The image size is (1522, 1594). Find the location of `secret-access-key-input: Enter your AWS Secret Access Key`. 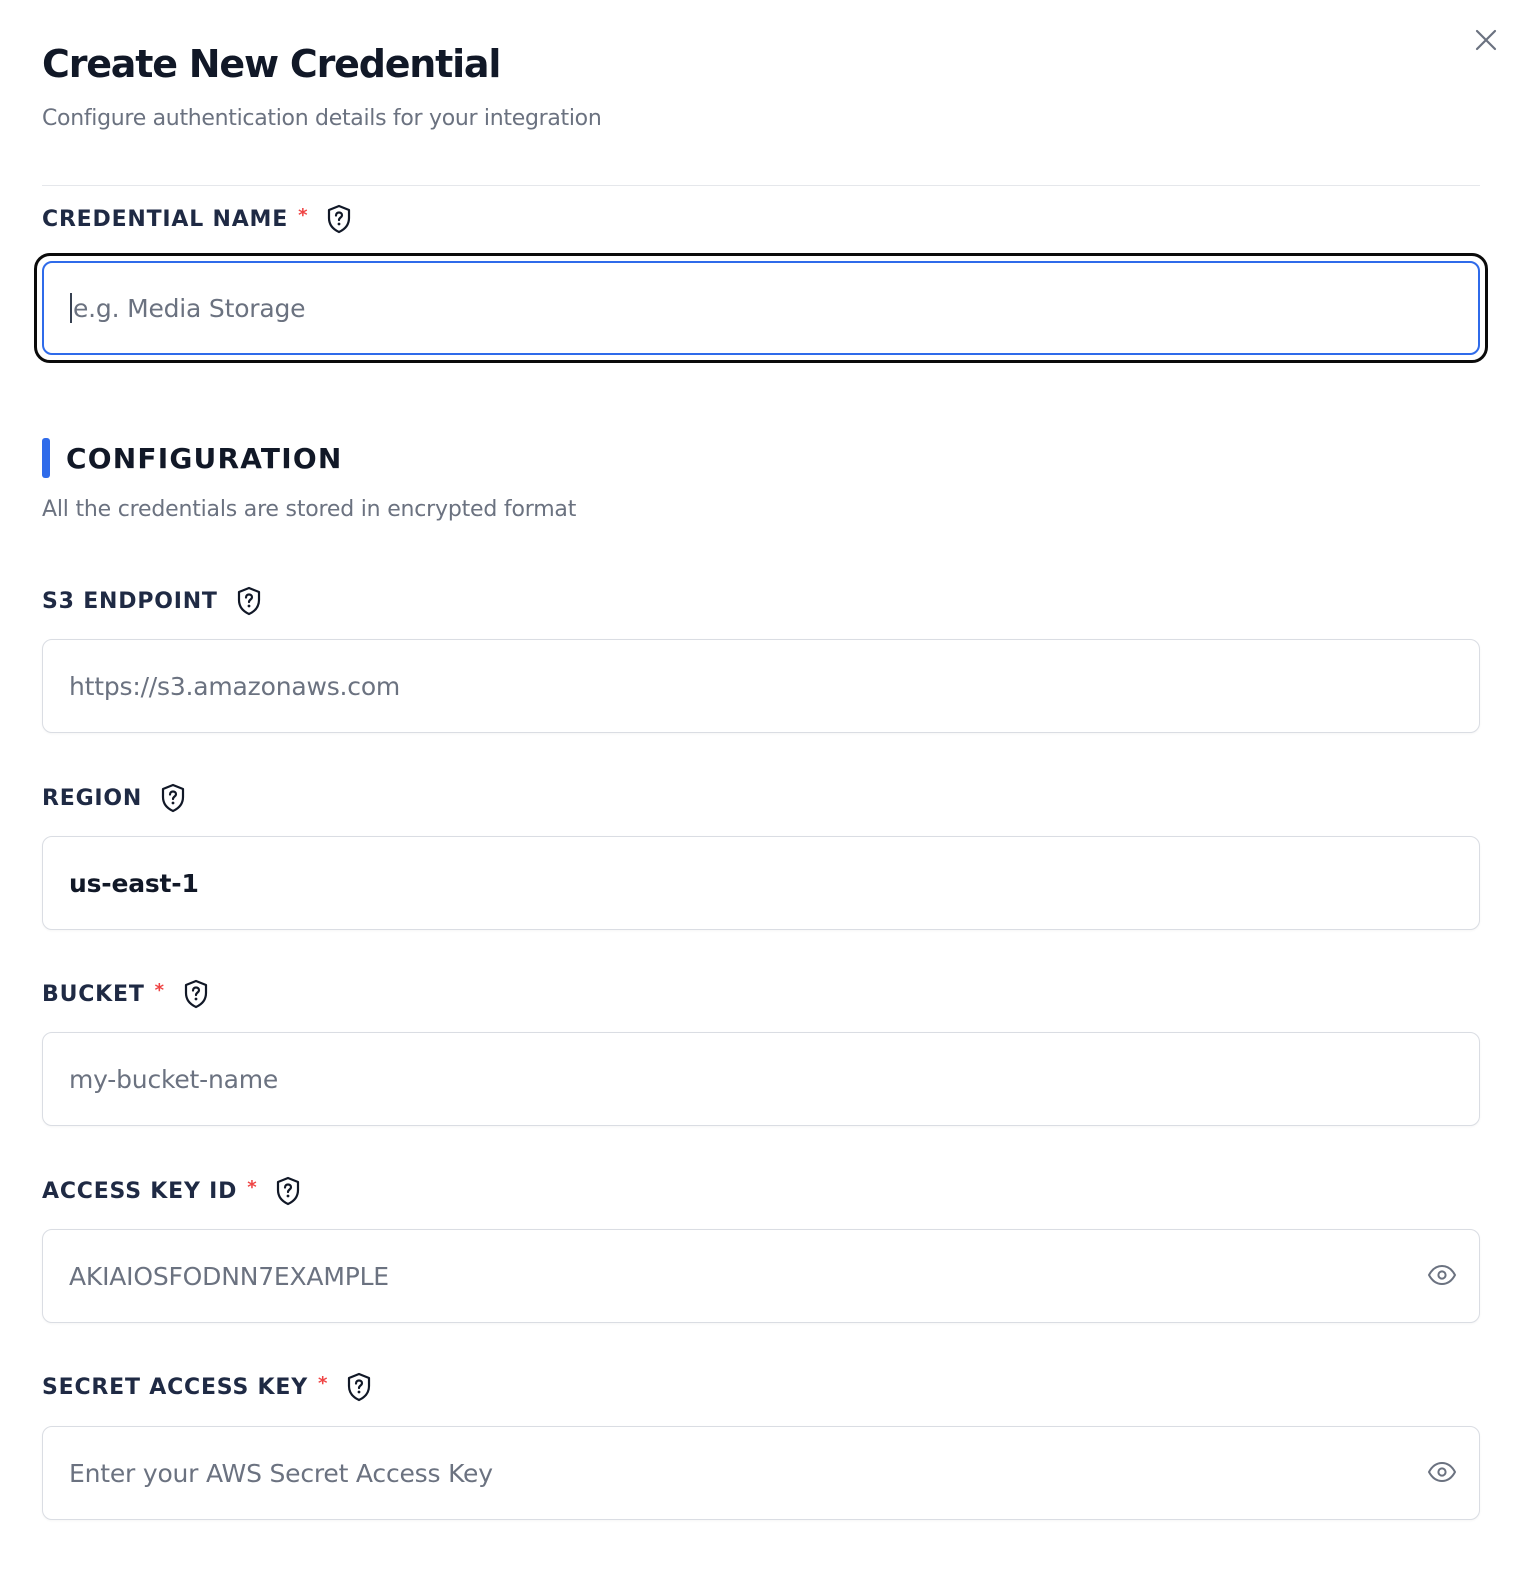

secret-access-key-input: Enter your AWS Secret Access Key is located at coordinates (761, 1473).